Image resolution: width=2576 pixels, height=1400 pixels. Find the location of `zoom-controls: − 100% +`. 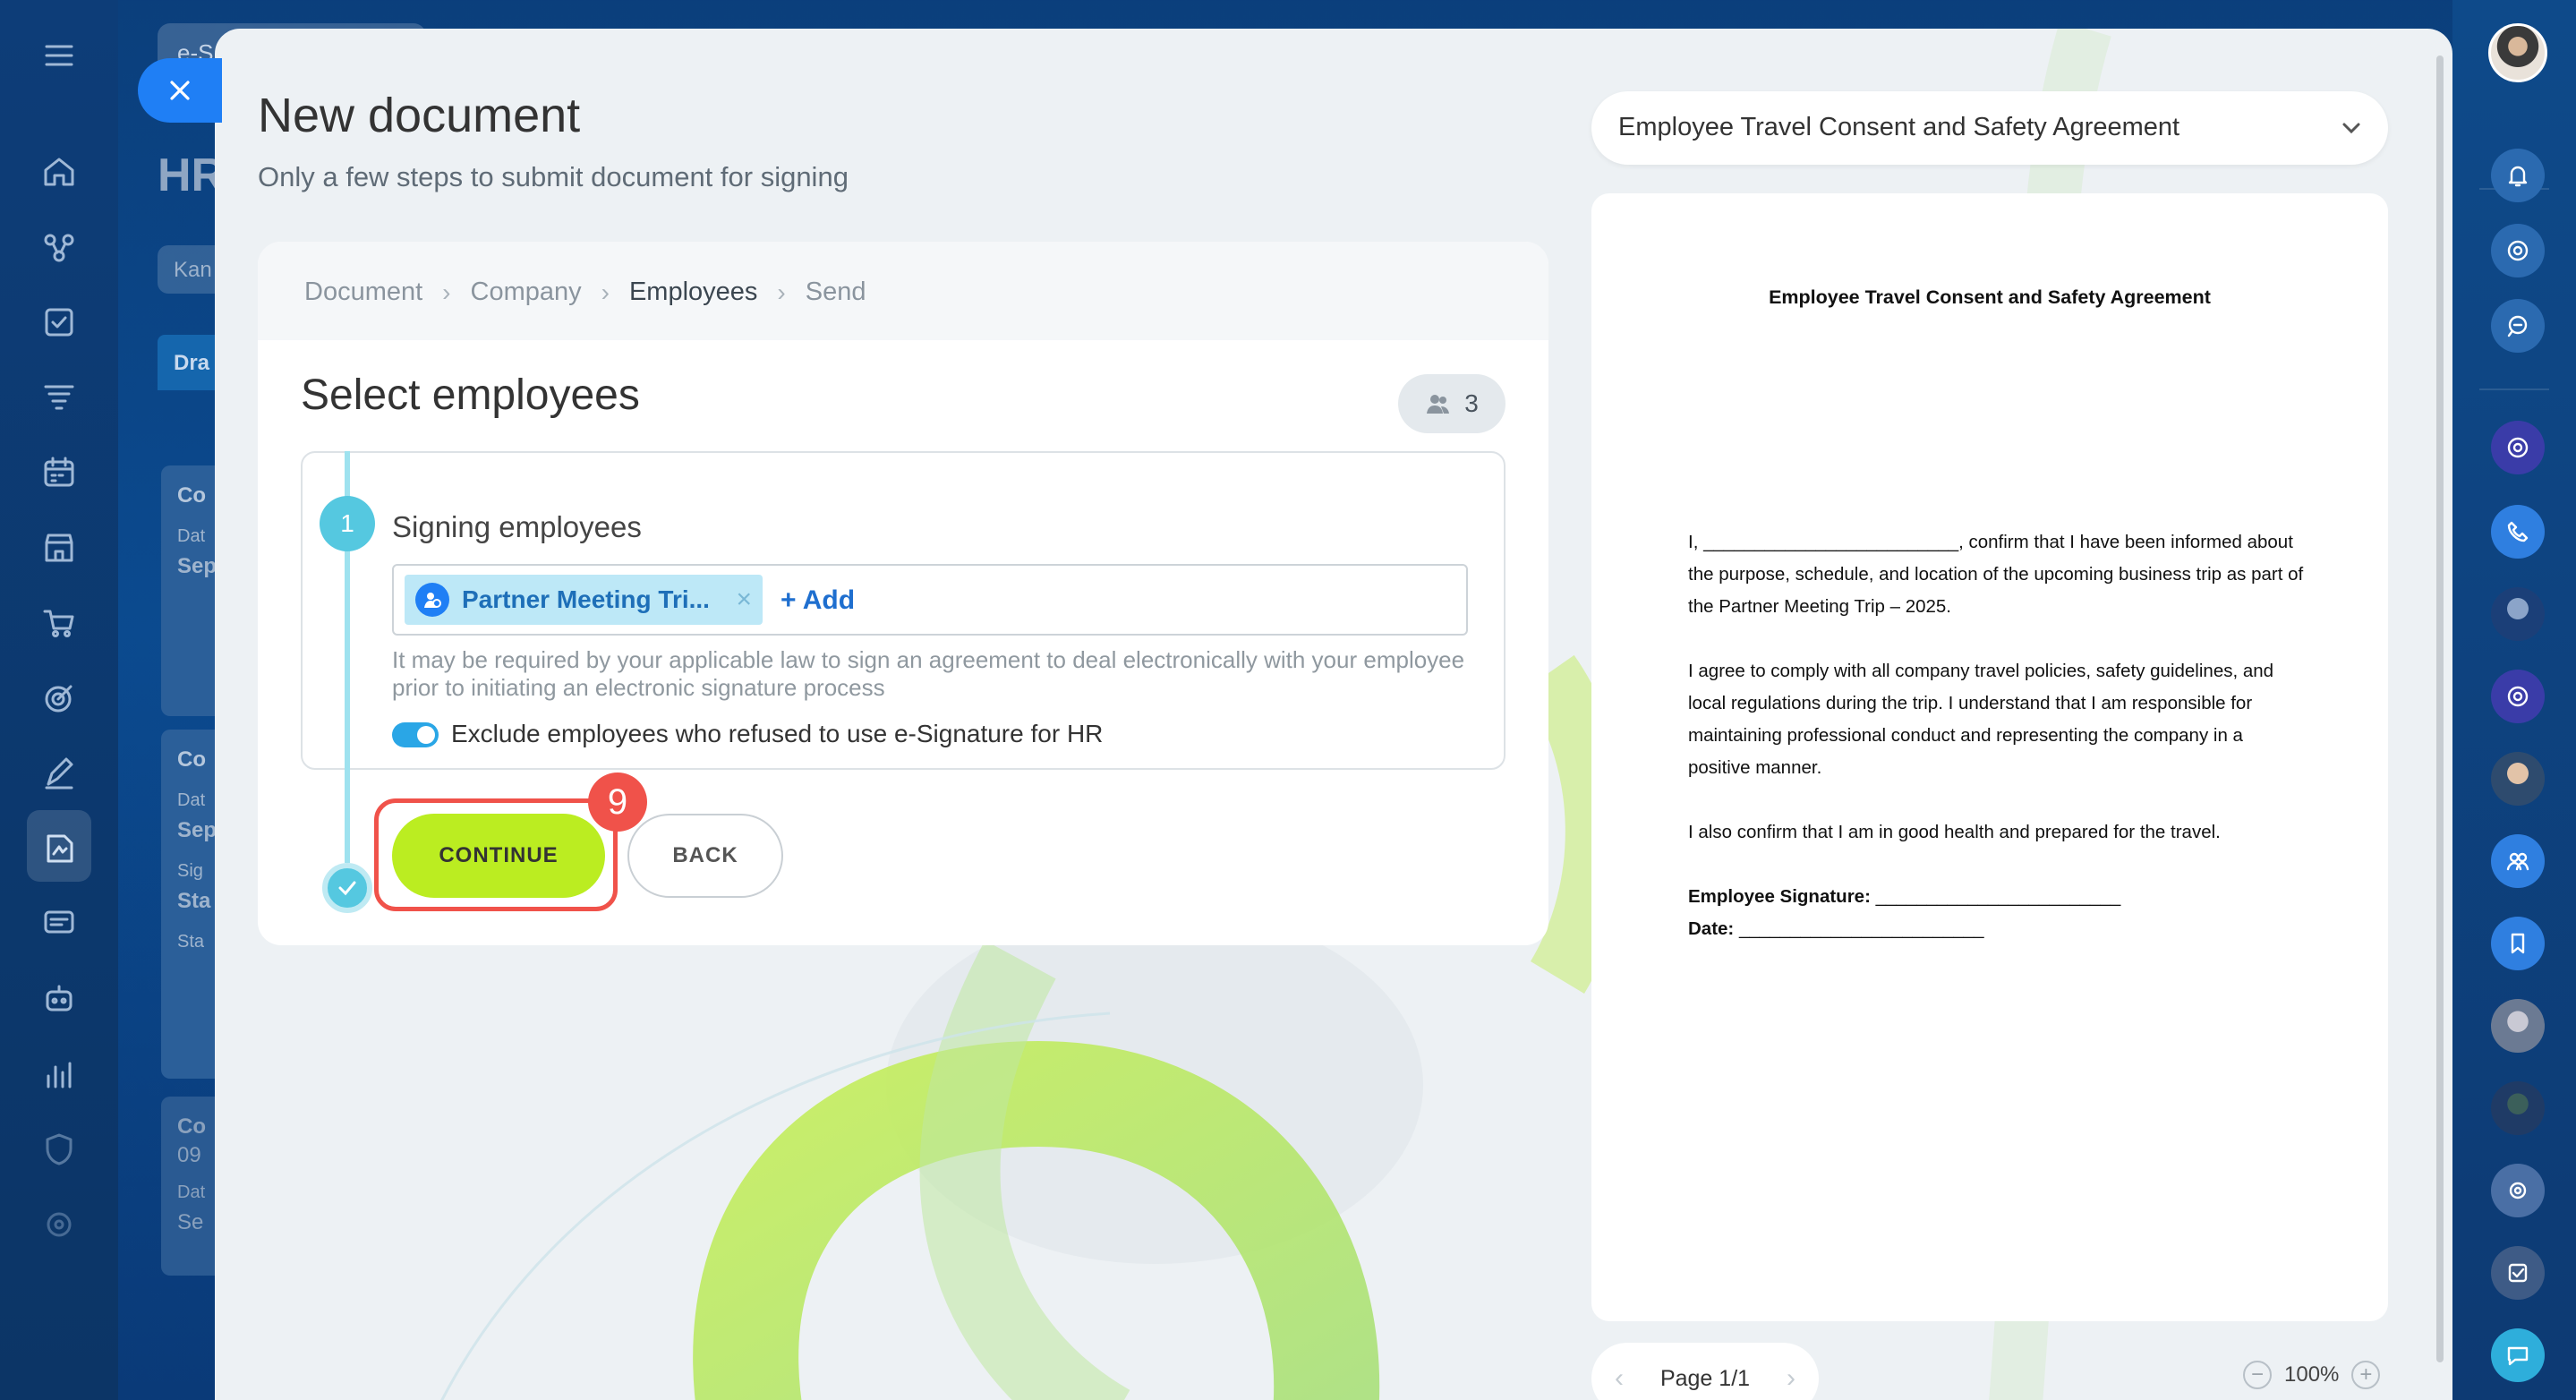

zoom-controls: − 100% + is located at coordinates (2312, 1375).